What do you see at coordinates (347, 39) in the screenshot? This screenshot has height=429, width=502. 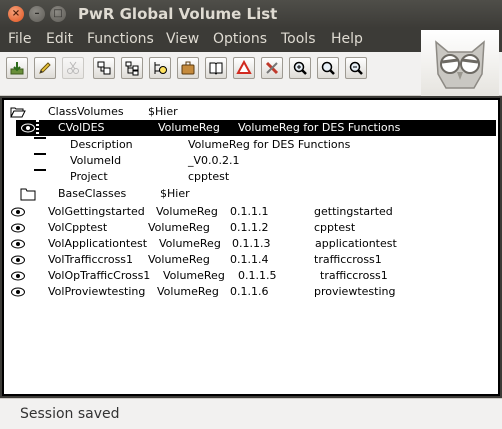 I see `menu-help: Help` at bounding box center [347, 39].